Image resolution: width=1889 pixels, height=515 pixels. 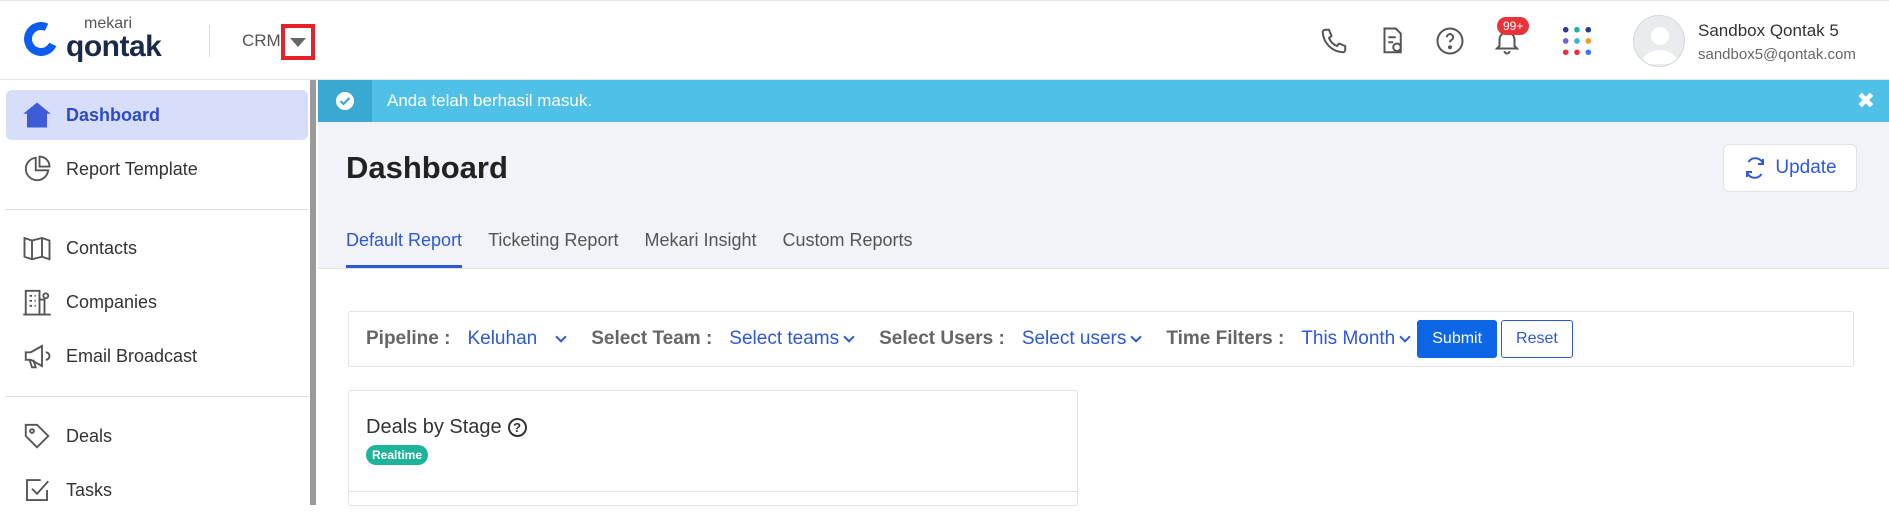 I want to click on time-filter-select: This Month, so click(x=1356, y=339).